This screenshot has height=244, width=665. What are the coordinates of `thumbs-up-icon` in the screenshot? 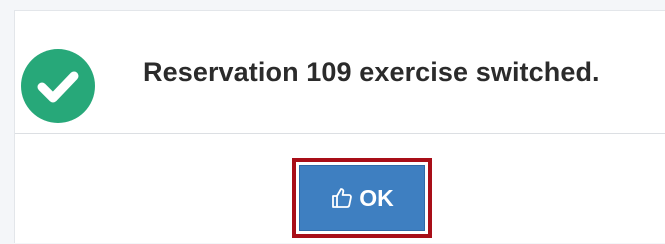 It's located at (342, 198).